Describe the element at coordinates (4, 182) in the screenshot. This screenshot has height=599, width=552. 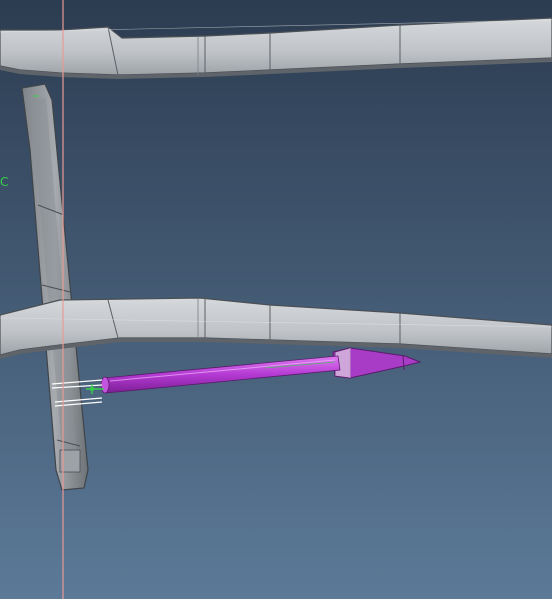
I see `edge-mark-label: C` at that location.